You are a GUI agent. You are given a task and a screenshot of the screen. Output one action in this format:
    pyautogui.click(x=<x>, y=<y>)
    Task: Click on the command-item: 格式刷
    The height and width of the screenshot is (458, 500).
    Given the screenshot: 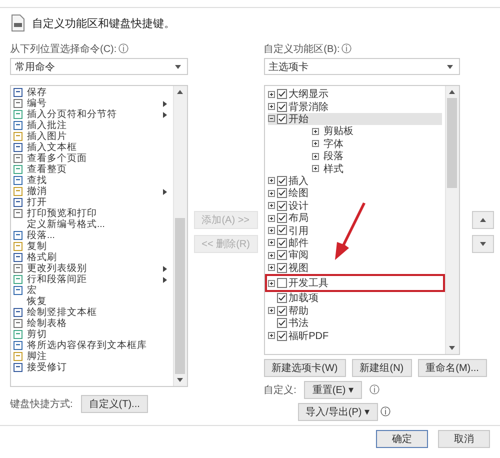 What is the action you would take?
    pyautogui.click(x=92, y=257)
    